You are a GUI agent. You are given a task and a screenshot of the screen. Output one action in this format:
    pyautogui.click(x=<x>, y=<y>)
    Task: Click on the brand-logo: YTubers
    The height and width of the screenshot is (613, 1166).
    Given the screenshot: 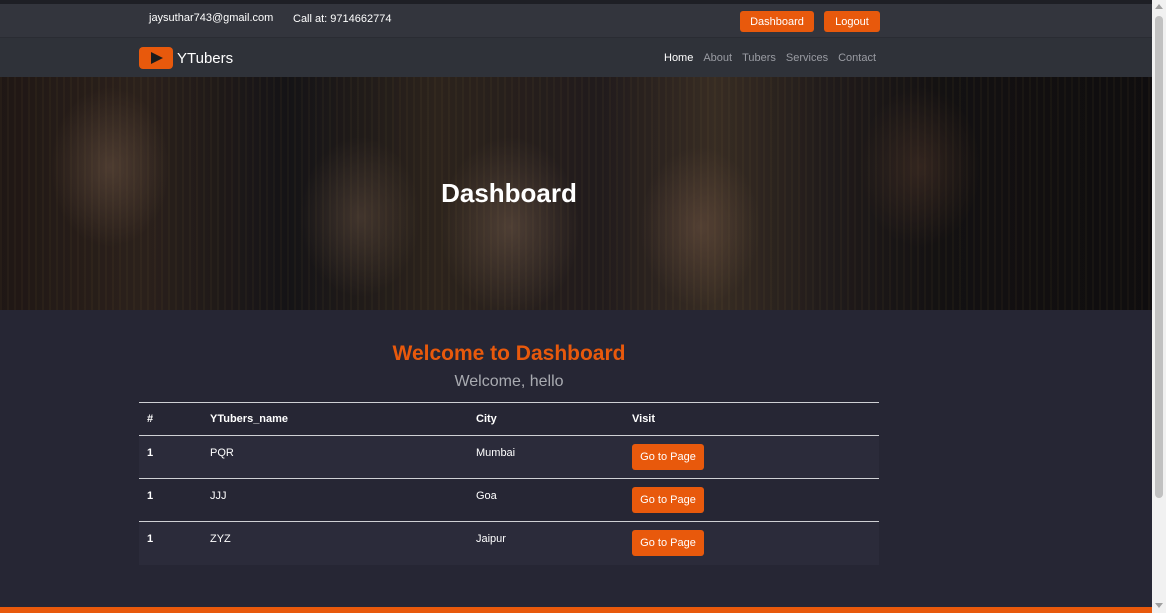 What is the action you would take?
    pyautogui.click(x=186, y=58)
    